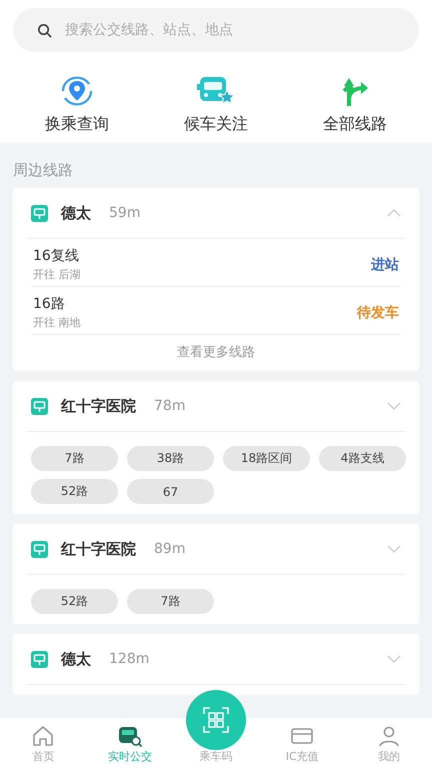  Describe the element at coordinates (388, 736) in the screenshot. I see `user-icon` at that location.